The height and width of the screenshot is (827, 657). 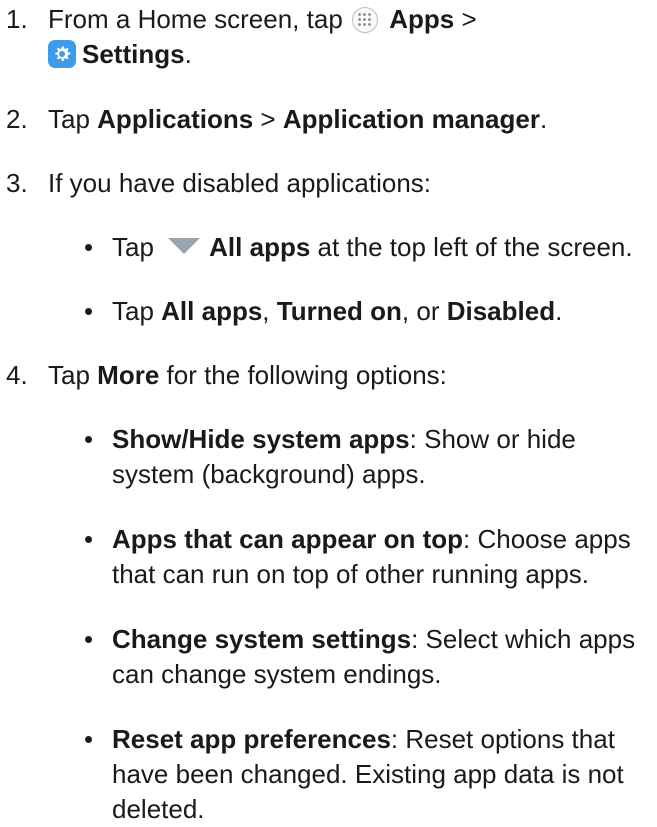 I want to click on step-4: 4. Tap More for the following options:, so click(x=329, y=375).